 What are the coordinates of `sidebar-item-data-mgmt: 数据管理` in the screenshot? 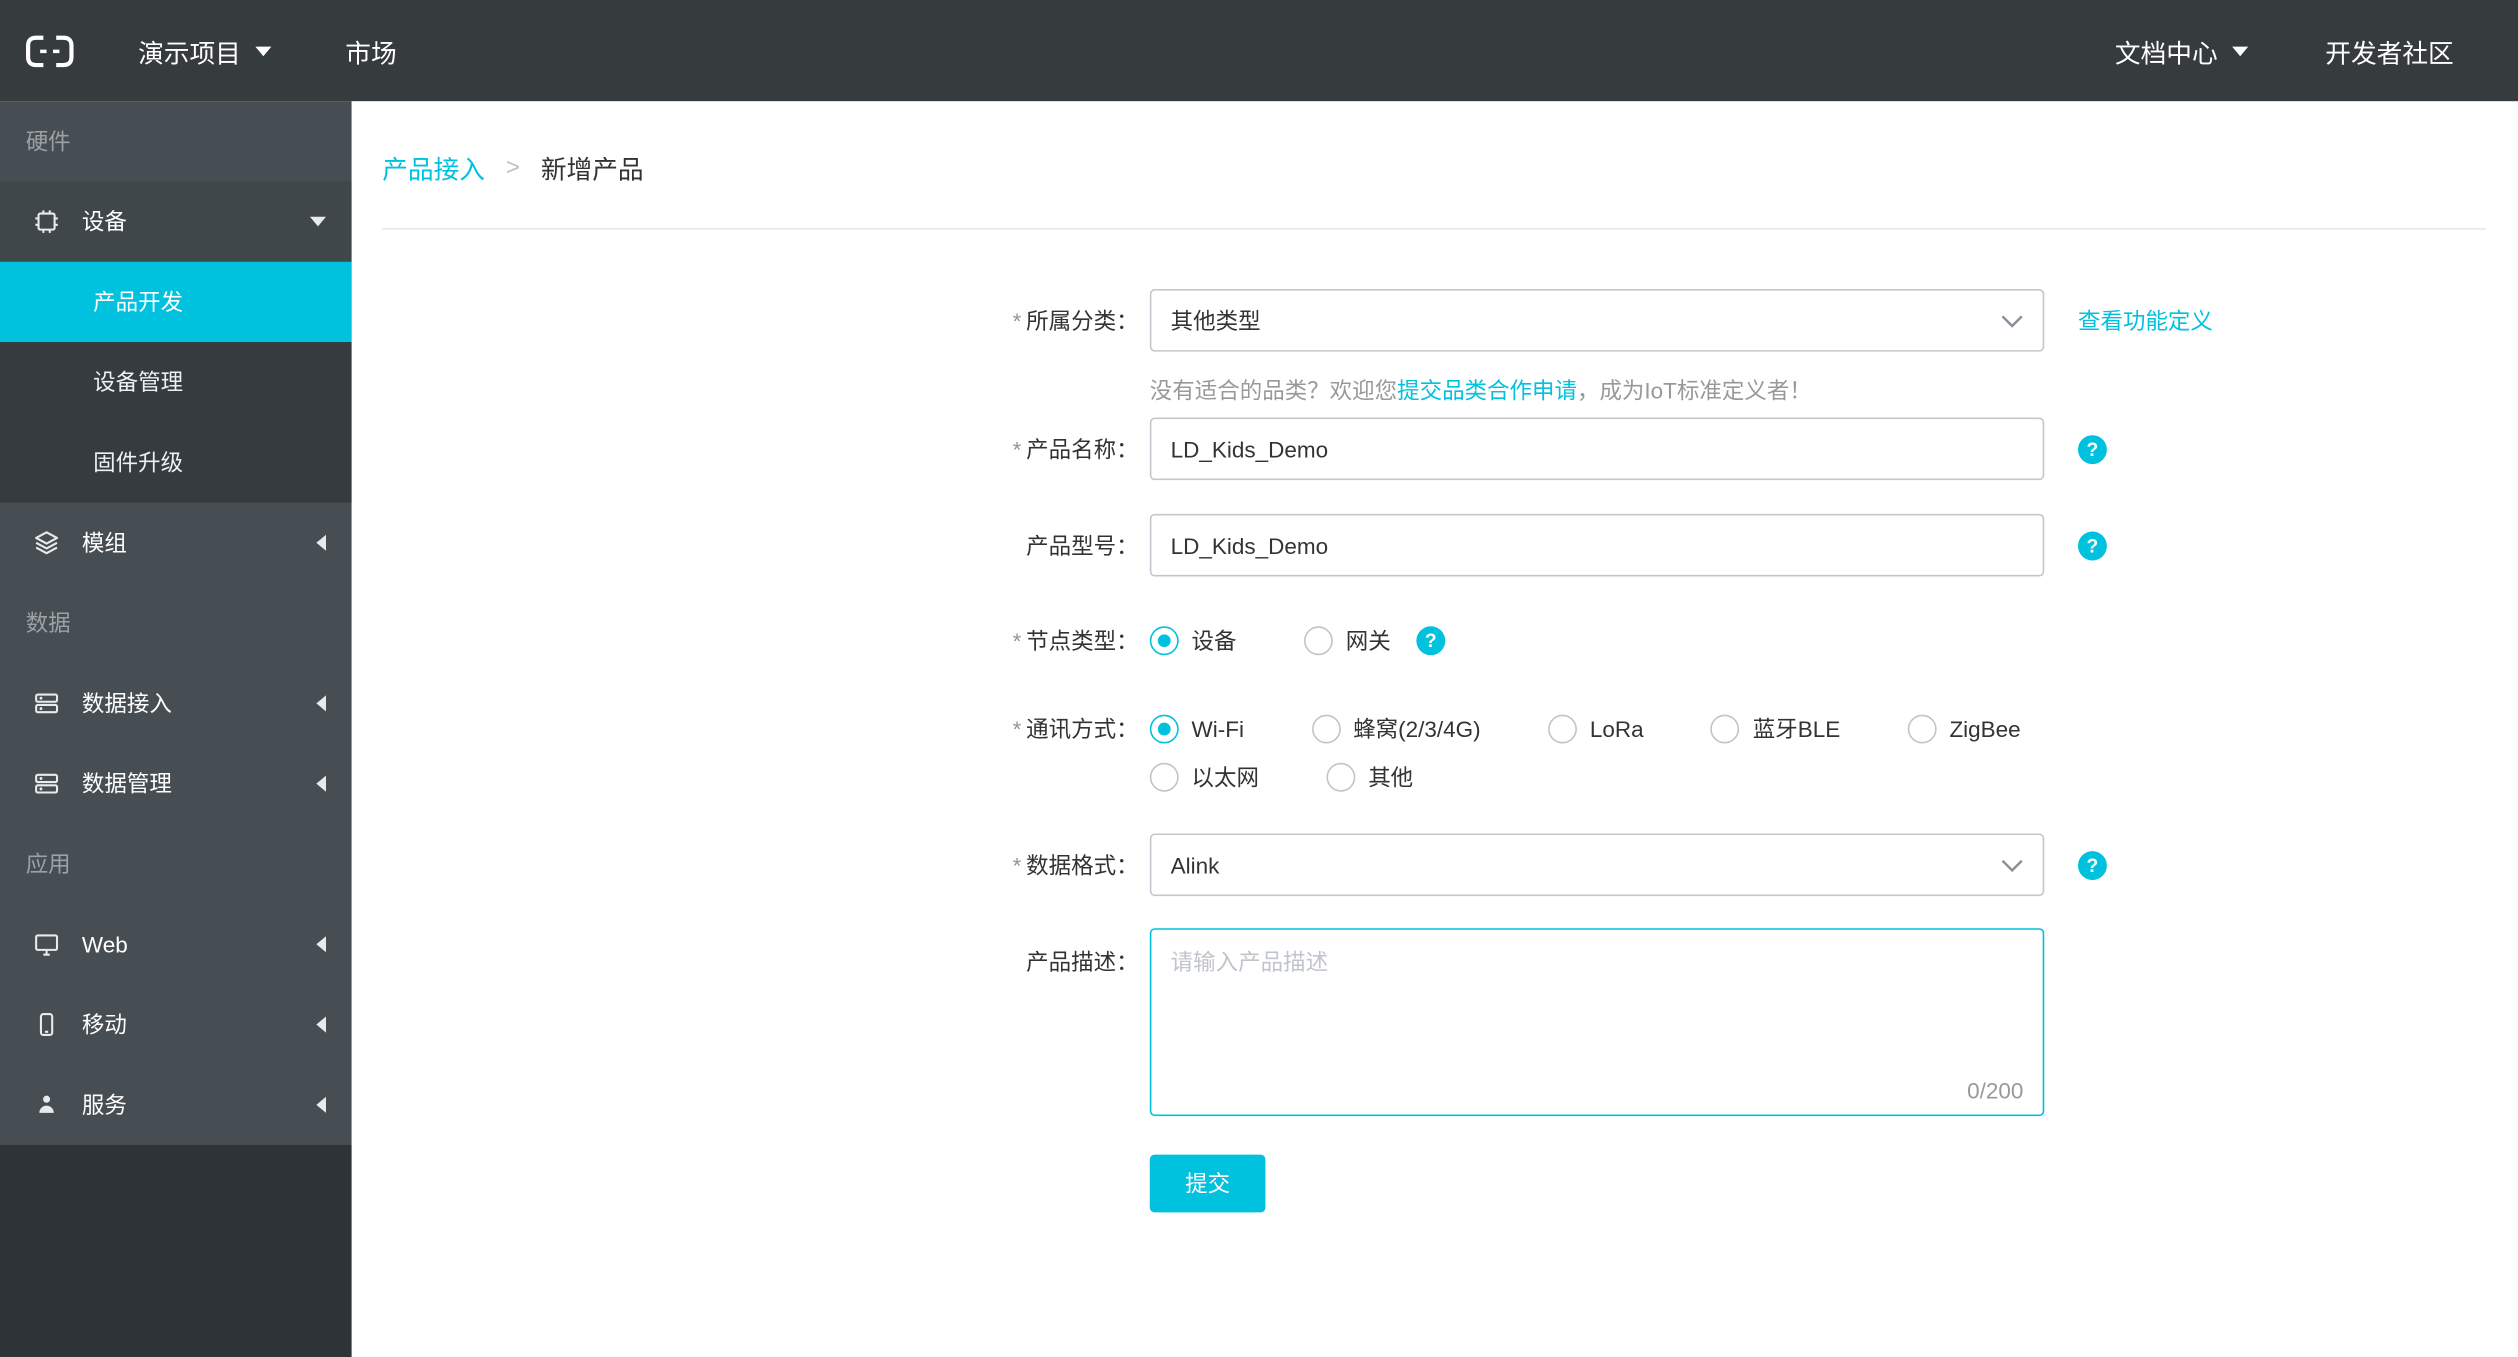 It's located at (176, 784).